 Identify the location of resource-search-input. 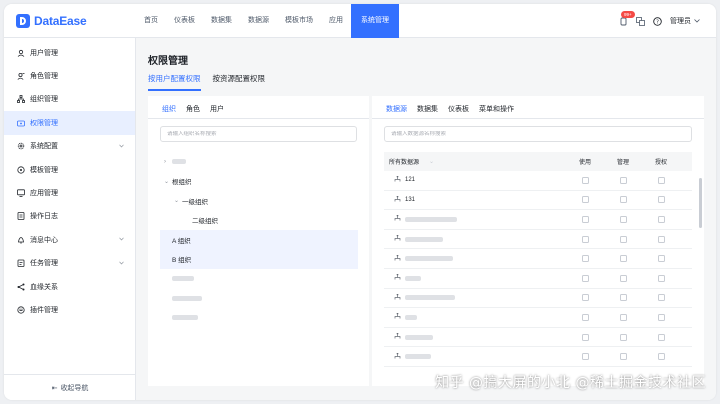
(481, 134).